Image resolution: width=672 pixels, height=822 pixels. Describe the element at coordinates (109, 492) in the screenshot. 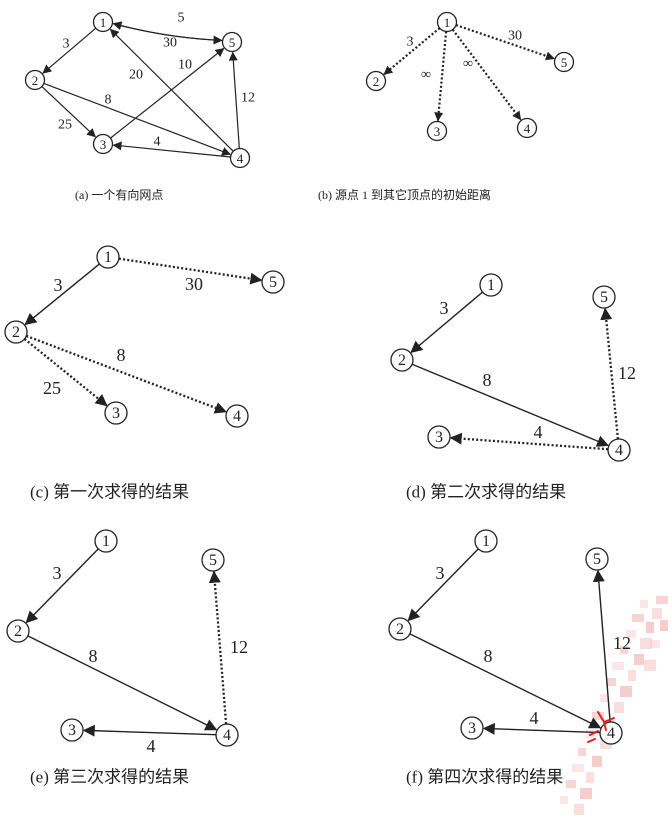

I see `panel-caption: (c) 第一次求得的结果` at that location.